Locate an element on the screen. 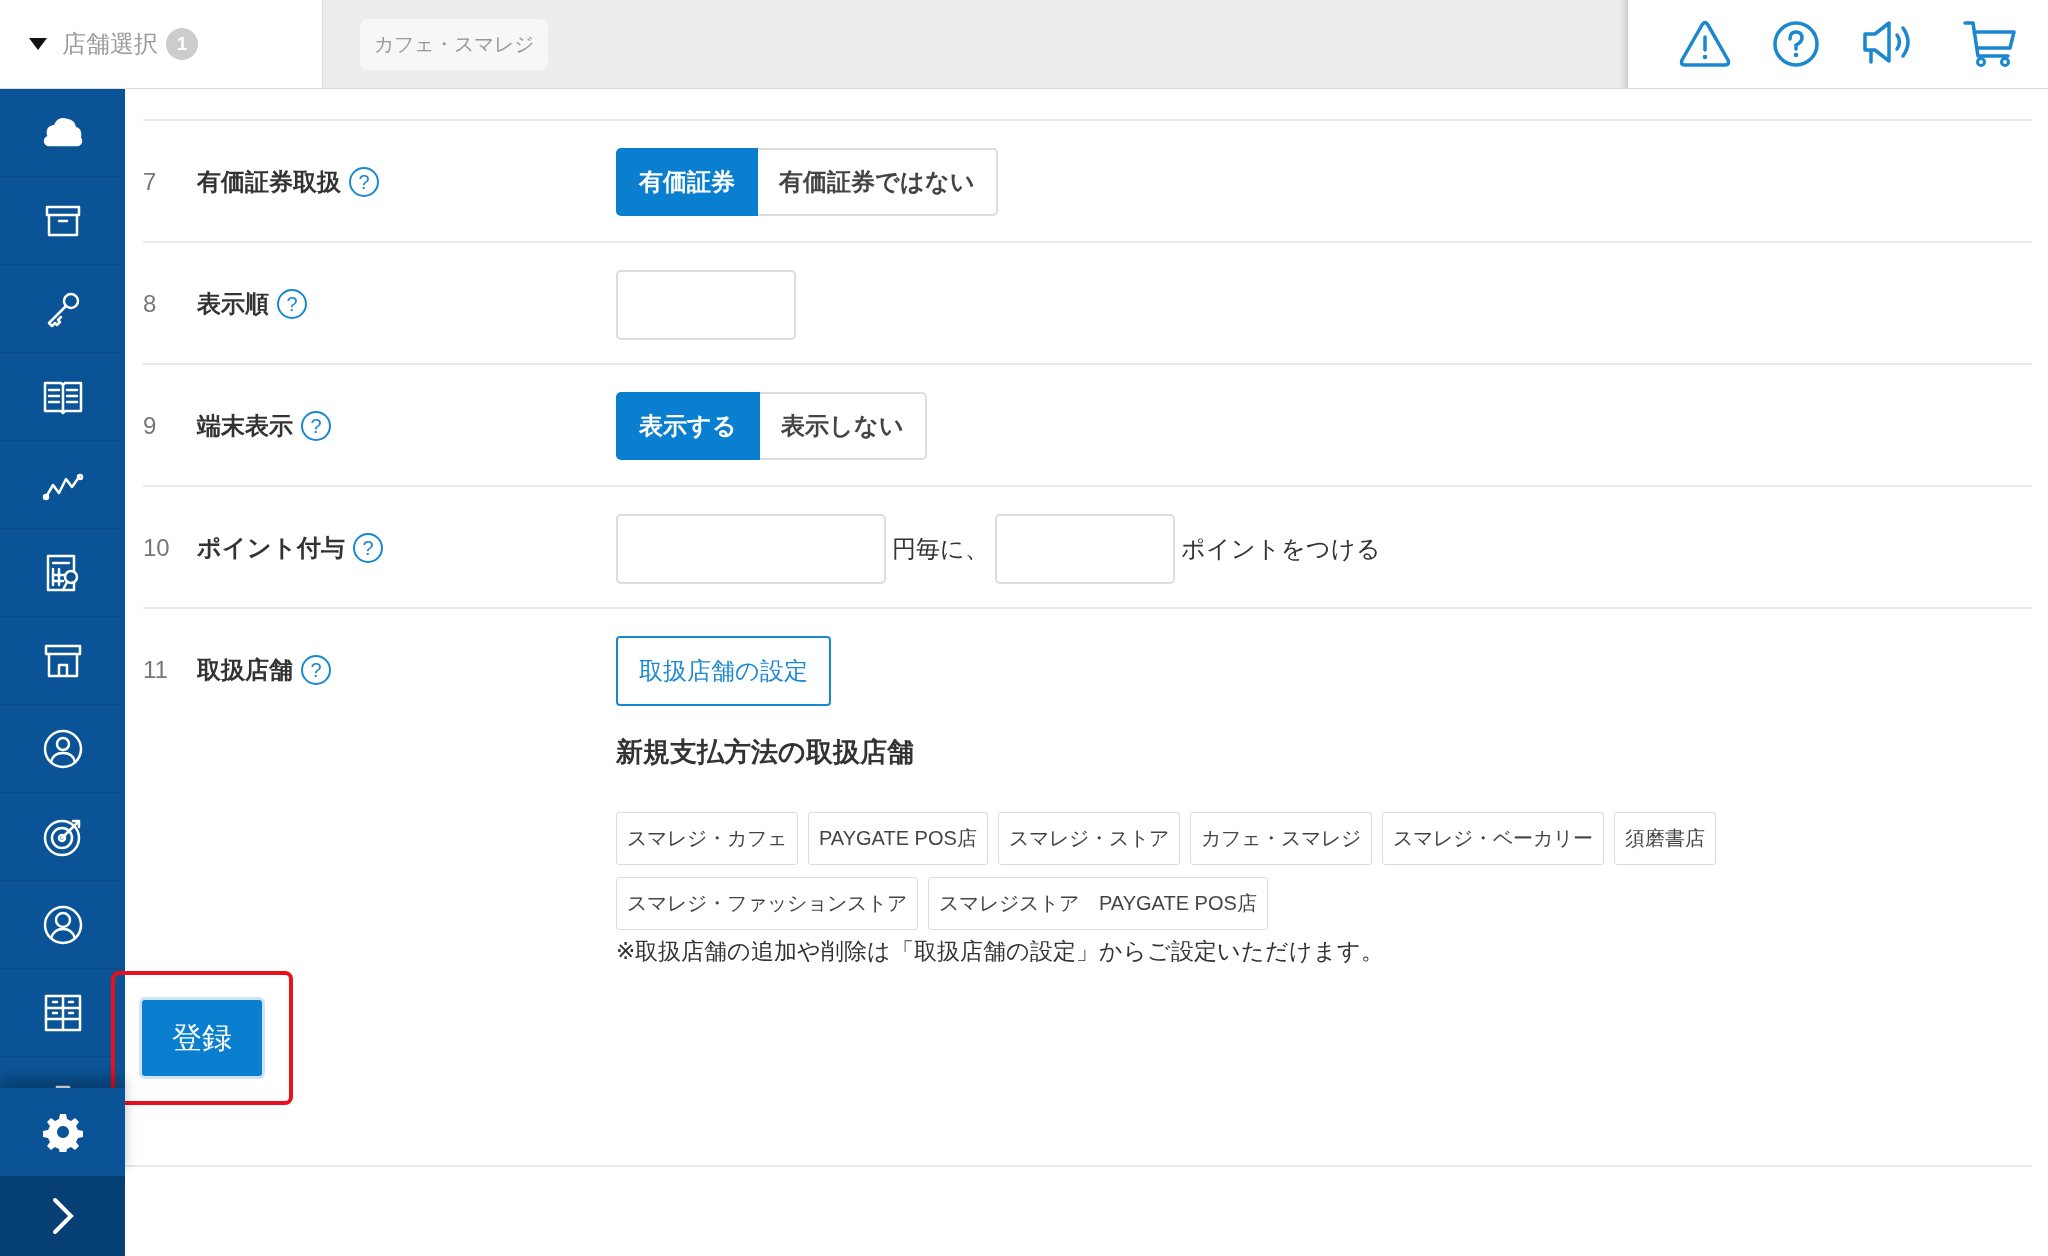 The width and height of the screenshot is (2048, 1256). section-heading: 新規支払方法の取扱店舗 is located at coordinates (765, 752).